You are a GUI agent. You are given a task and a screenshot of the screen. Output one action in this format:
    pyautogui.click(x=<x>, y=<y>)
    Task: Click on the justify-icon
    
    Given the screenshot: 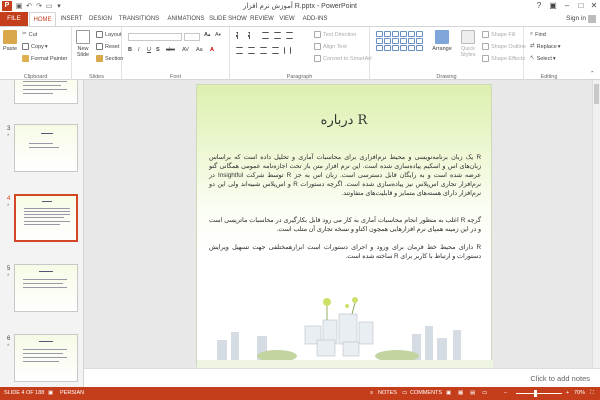 What is the action you would take?
    pyautogui.click(x=275, y=50)
    